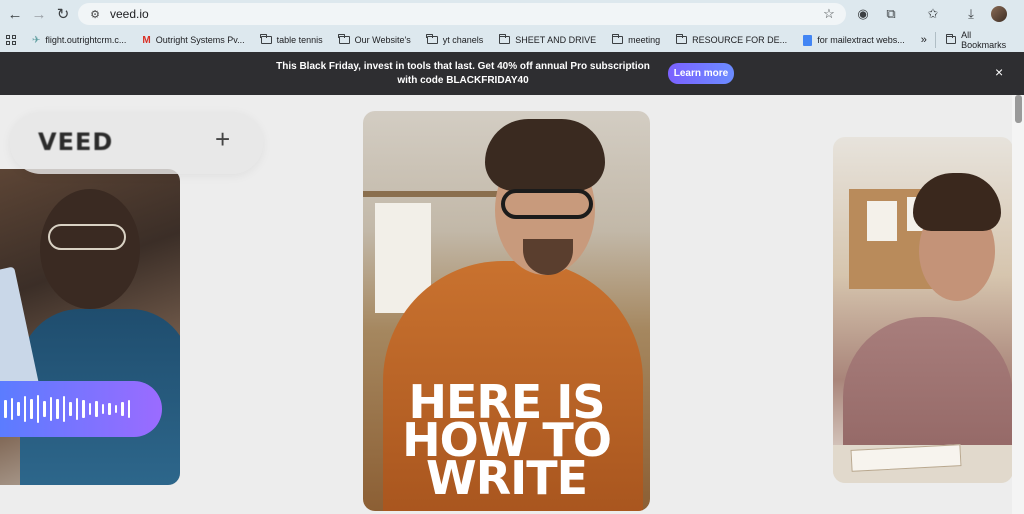  I want to click on bookmark-label: yt chanels, so click(463, 40).